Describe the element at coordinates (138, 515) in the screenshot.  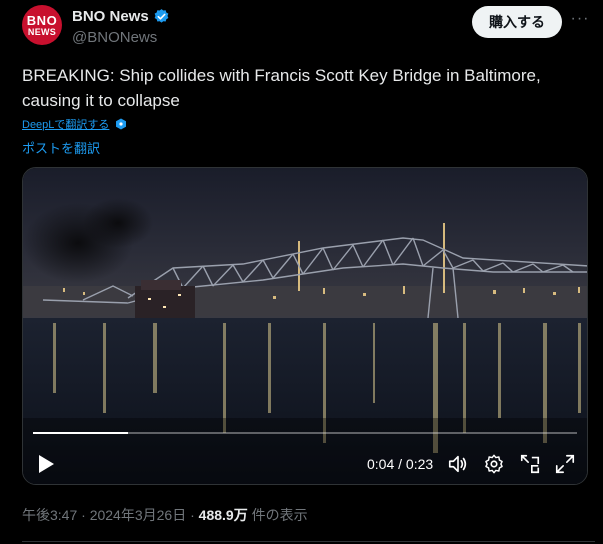
I see `post-date: 2024年3月26日` at that location.